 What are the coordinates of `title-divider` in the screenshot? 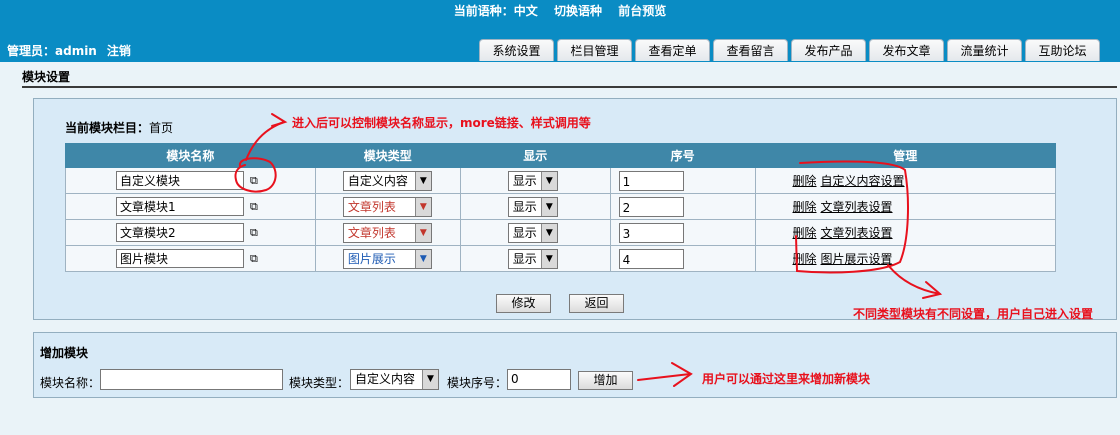 It's located at (569, 87).